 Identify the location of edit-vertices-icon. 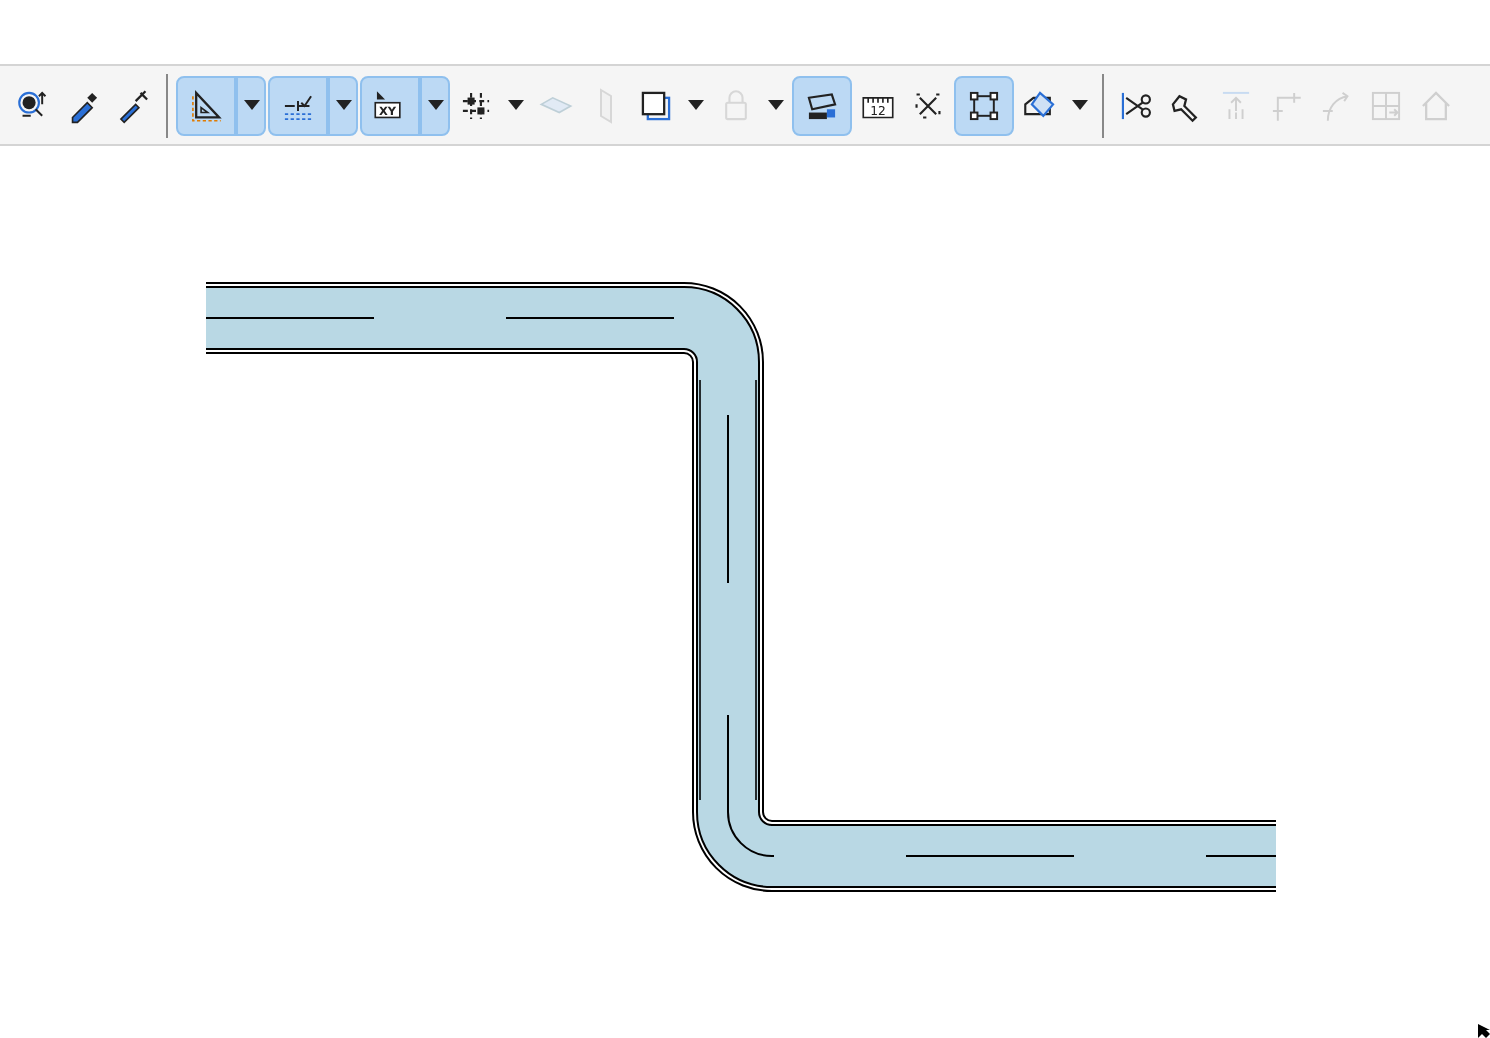
(822, 105).